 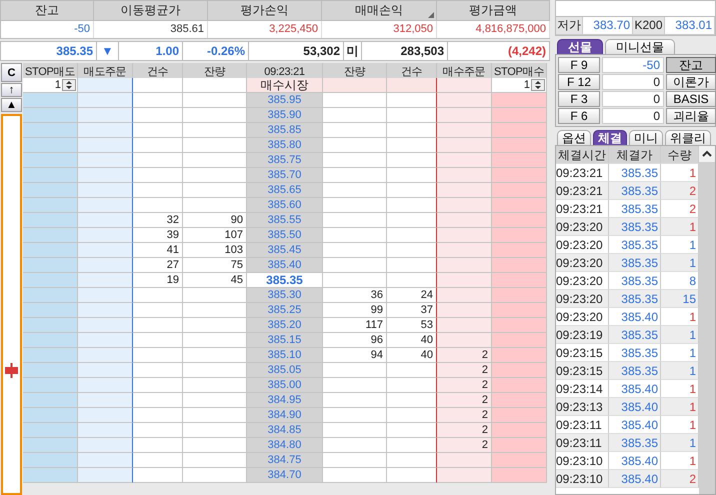 I want to click on view-button: 괴리율, so click(x=691, y=116).